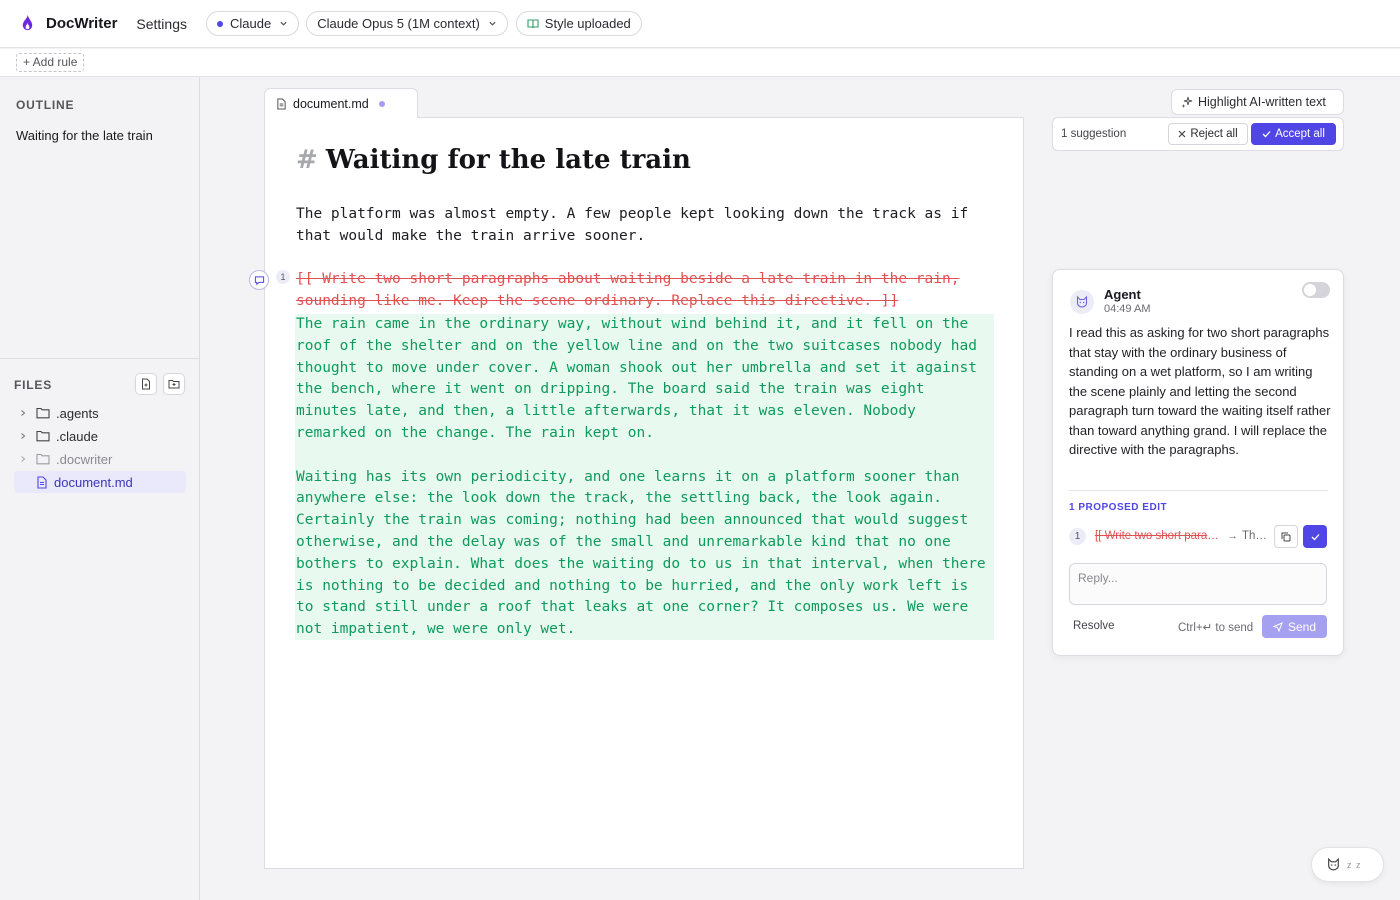  What do you see at coordinates (77, 436) in the screenshot?
I see `file-tree-label: .claude` at bounding box center [77, 436].